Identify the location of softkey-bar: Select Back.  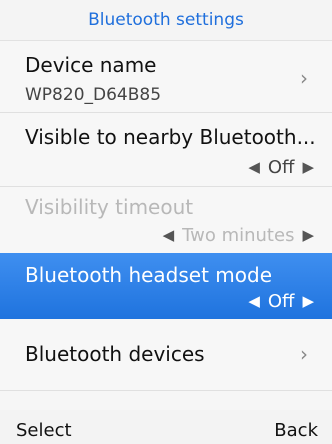
(166, 427).